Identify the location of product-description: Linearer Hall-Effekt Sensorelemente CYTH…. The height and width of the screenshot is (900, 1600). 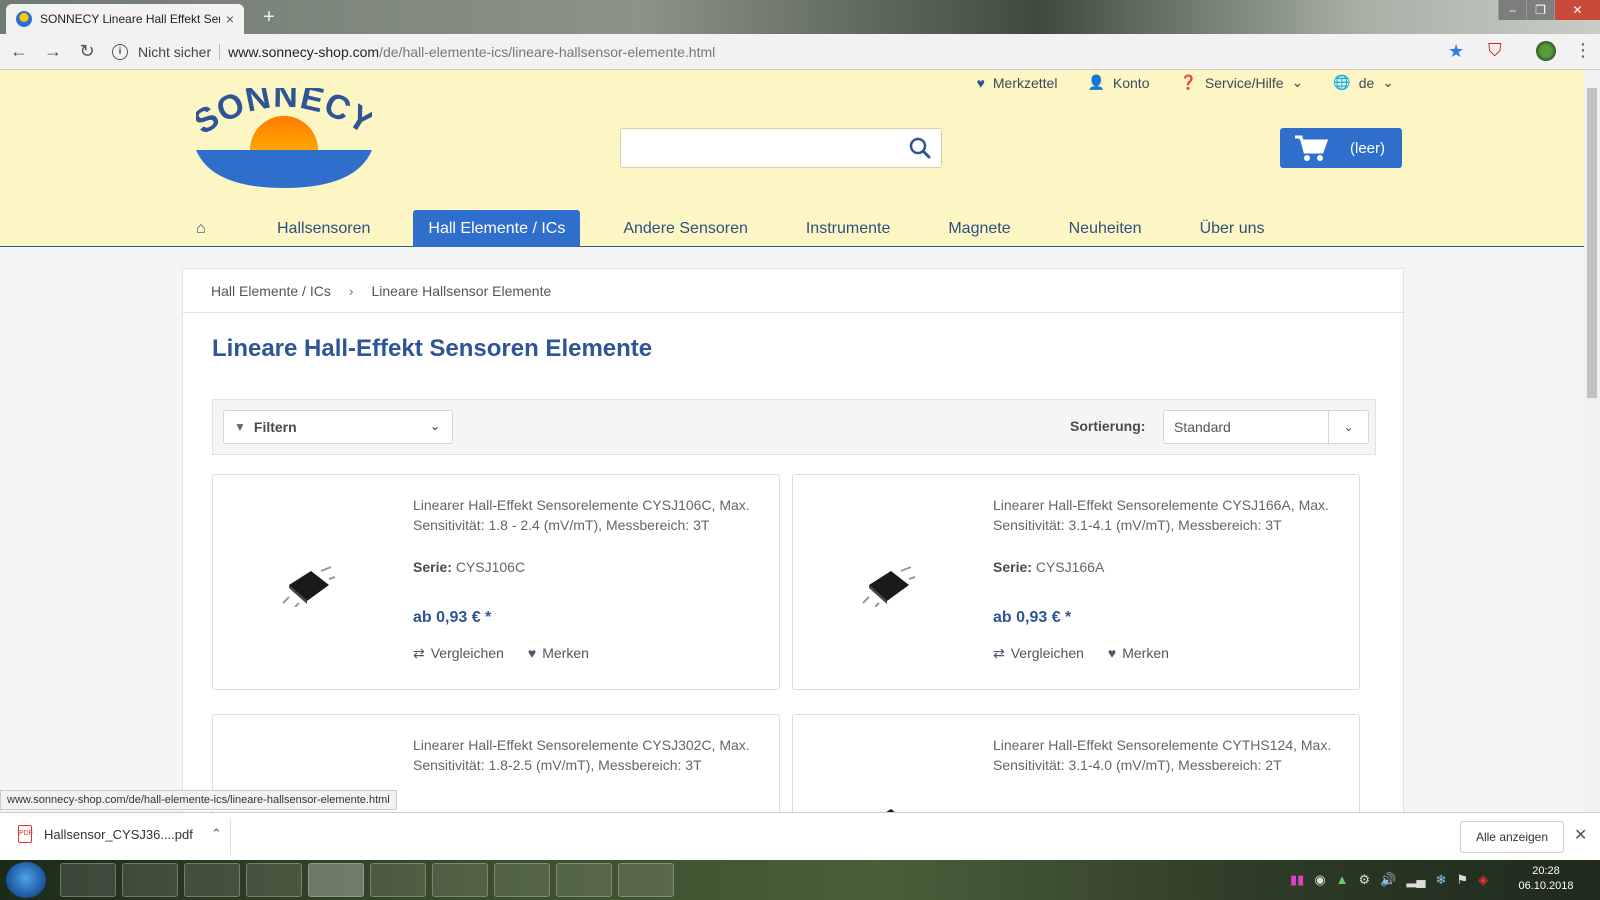
(1168, 755).